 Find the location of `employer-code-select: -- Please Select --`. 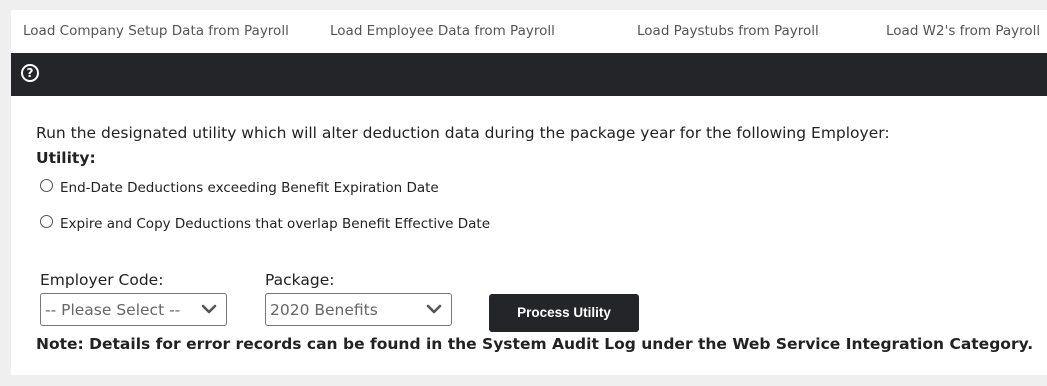

employer-code-select: -- Please Select -- is located at coordinates (133, 309).